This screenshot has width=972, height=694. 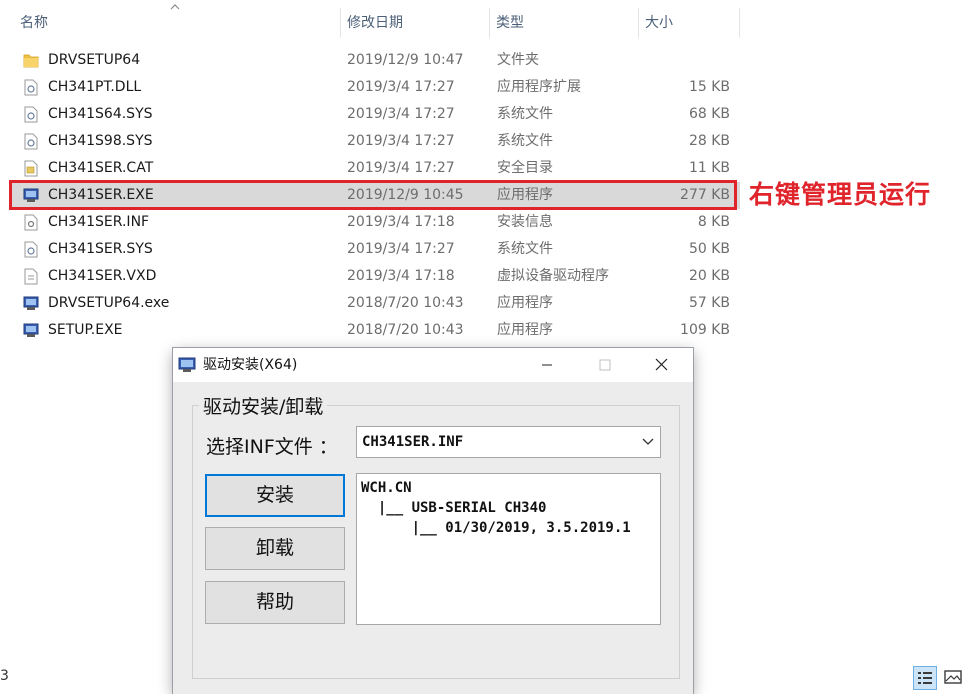 I want to click on column-type: 类型, so click(x=564, y=23).